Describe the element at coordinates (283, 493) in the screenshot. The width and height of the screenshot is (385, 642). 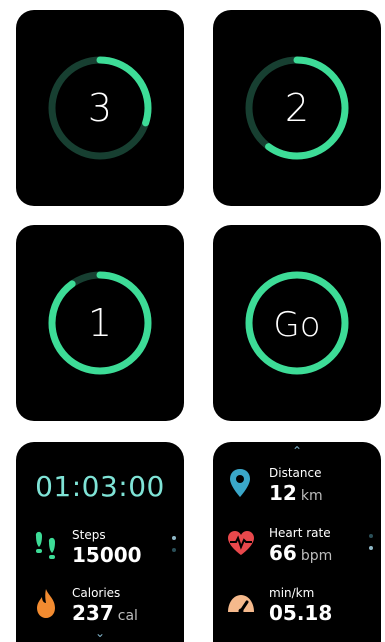
I see `distance-value: 12` at that location.